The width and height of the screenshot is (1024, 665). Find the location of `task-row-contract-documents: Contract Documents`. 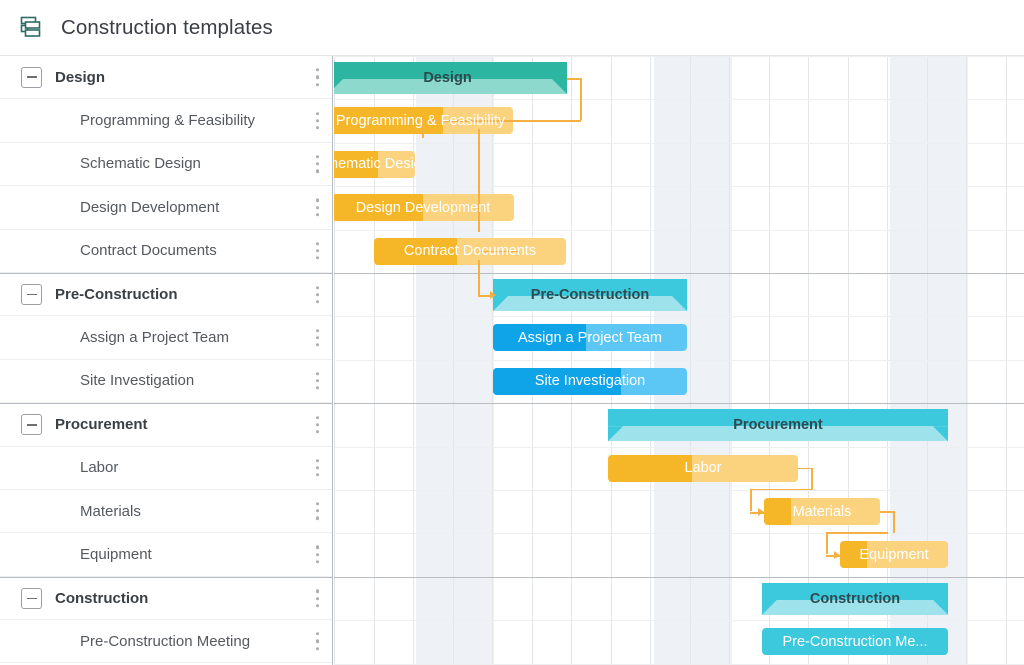

task-row-contract-documents: Contract Documents is located at coordinates (166, 251).